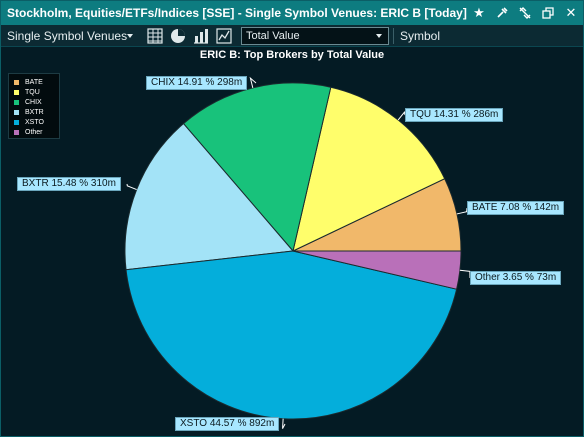  Describe the element at coordinates (253, 82) in the screenshot. I see `leader-line-chix` at that location.